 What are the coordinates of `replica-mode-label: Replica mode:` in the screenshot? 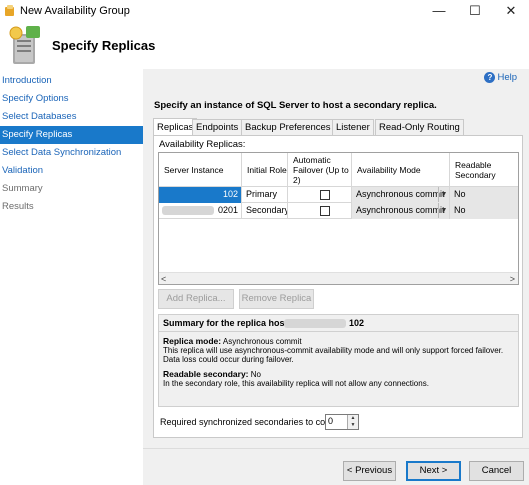 It's located at (192, 341).